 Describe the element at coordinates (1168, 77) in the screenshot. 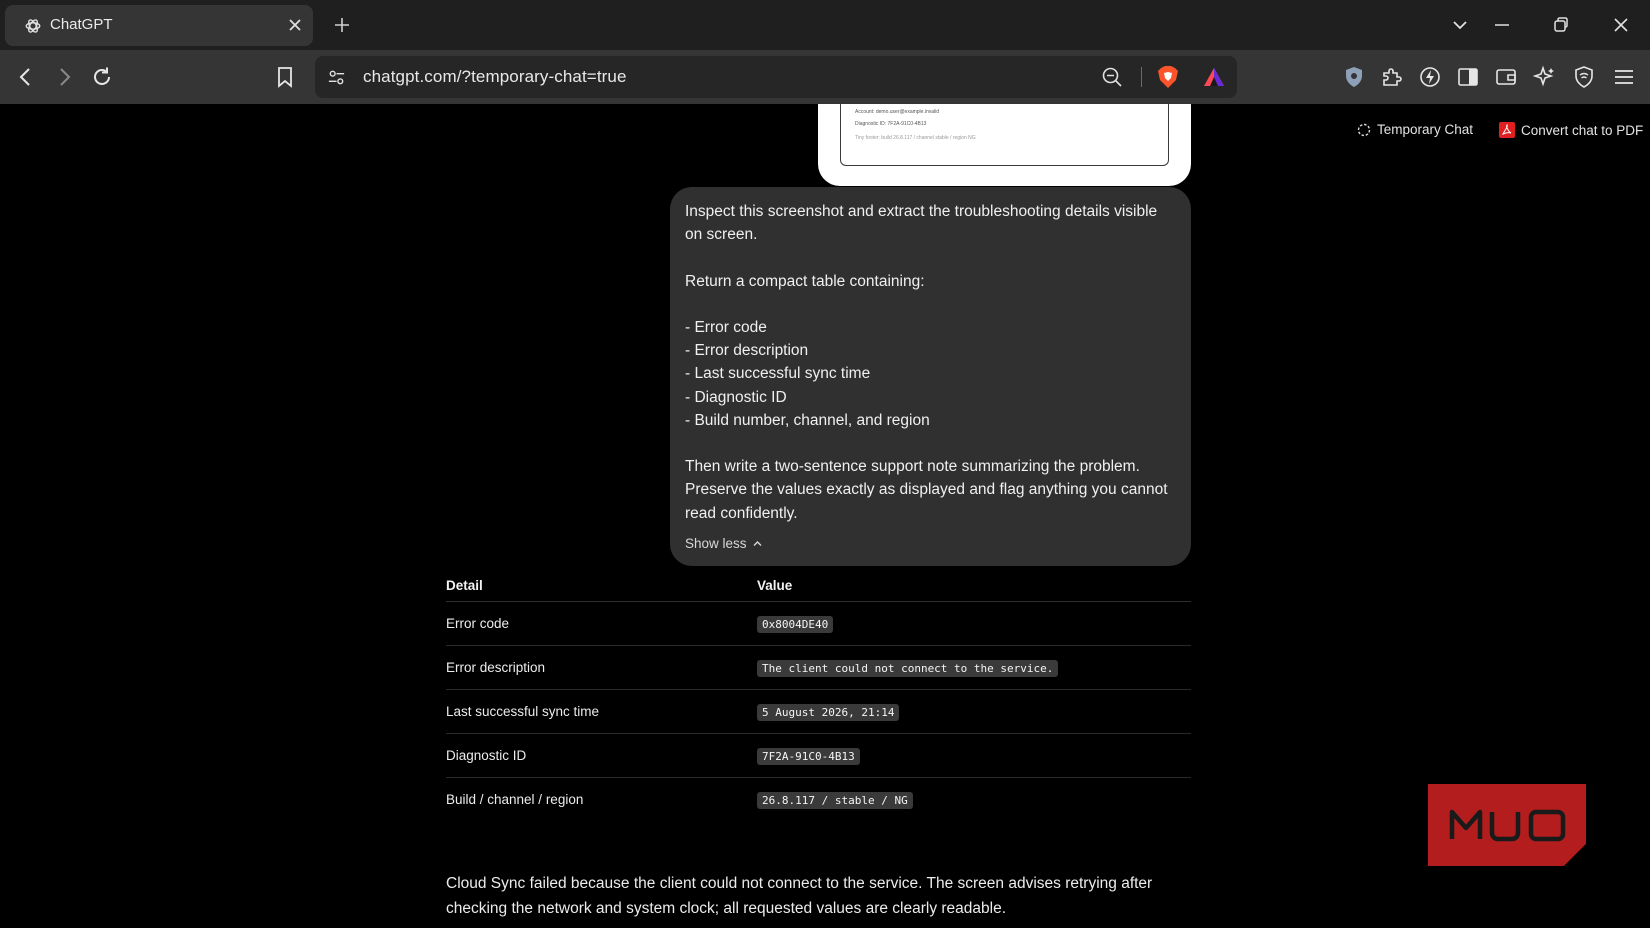

I see `brave-shields-icon` at that location.